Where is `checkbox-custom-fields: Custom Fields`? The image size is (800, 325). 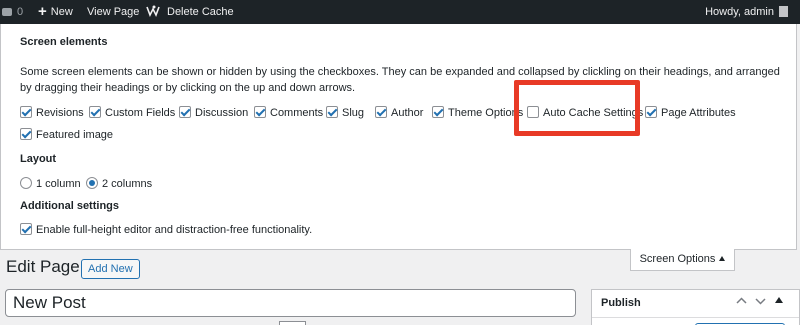
checkbox-custom-fields: Custom Fields is located at coordinates (132, 113).